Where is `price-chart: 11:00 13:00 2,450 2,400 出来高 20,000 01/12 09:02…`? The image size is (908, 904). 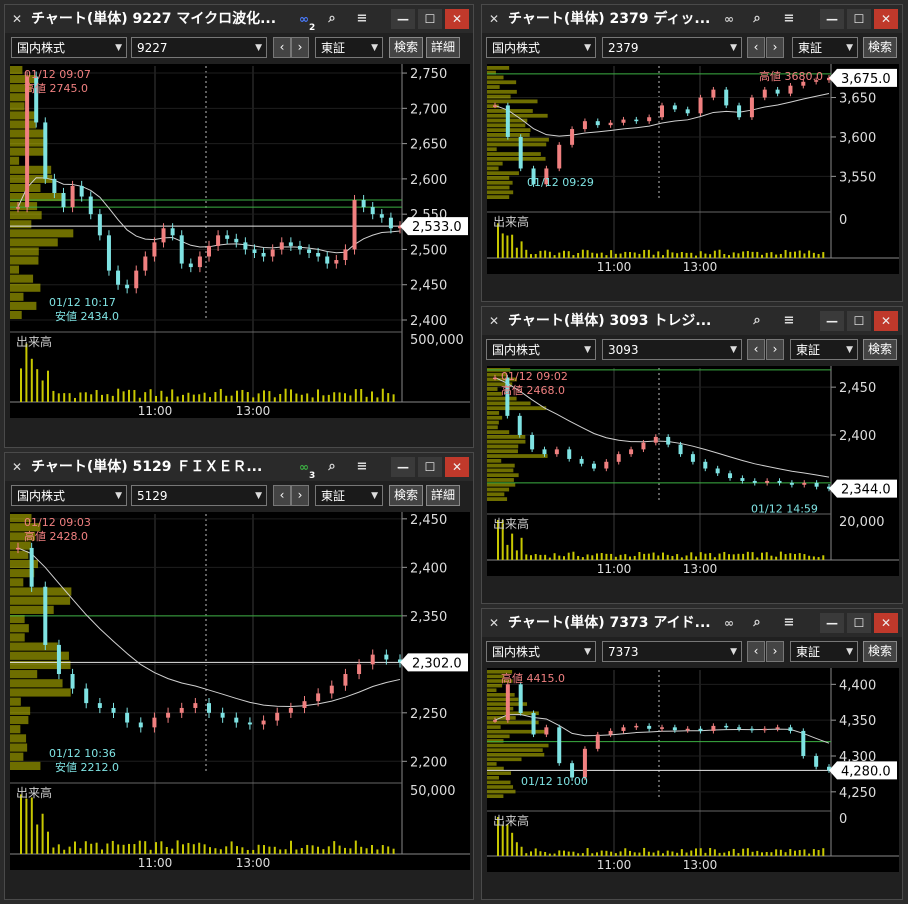
price-chart: 11:00 13:00 2,450 2,400 出来高 20,000 01/12 09:02… is located at coordinates (693, 471).